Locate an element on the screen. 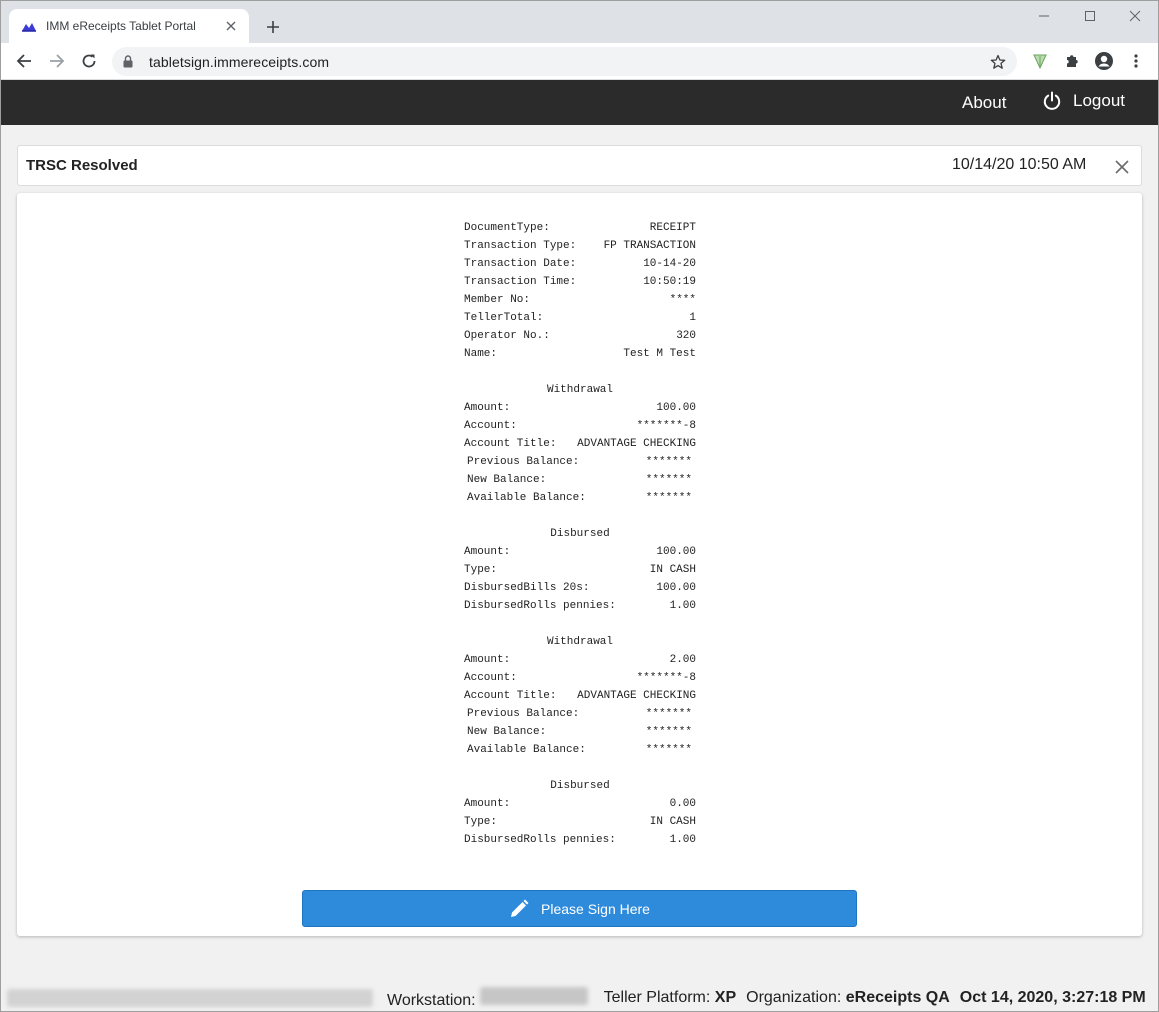 The width and height of the screenshot is (1159, 1012). browser-tab: IMM eReceipts Tablet Portal is located at coordinates (129, 26).